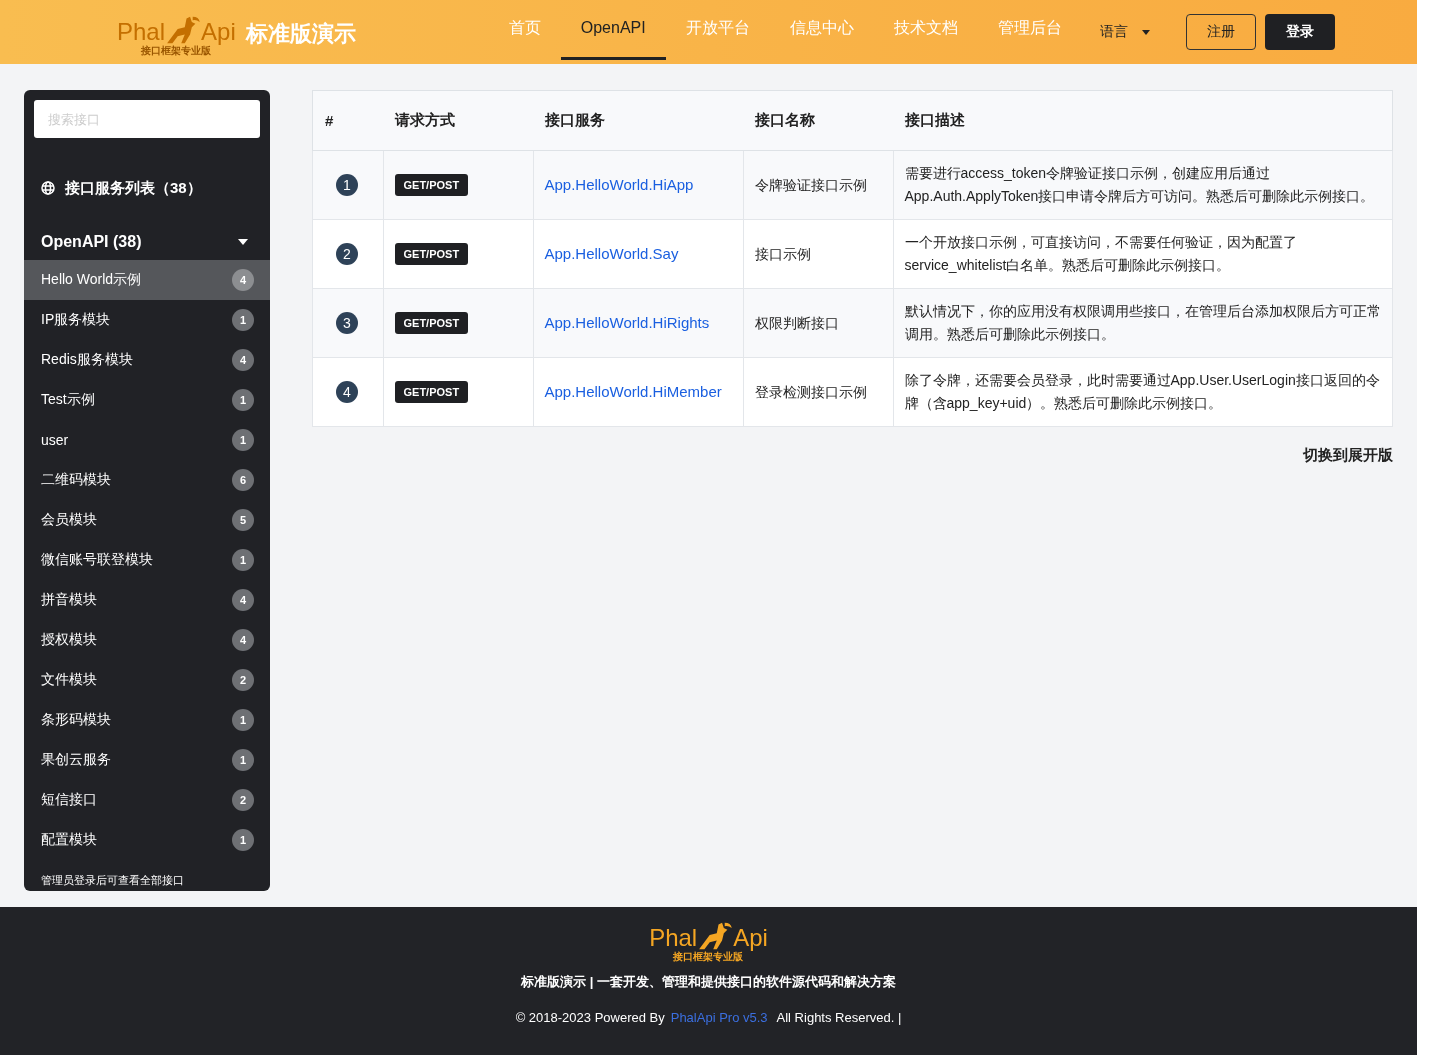 The image size is (1431, 1055). Describe the element at coordinates (347, 185) in the screenshot. I see `row-number: 1` at that location.